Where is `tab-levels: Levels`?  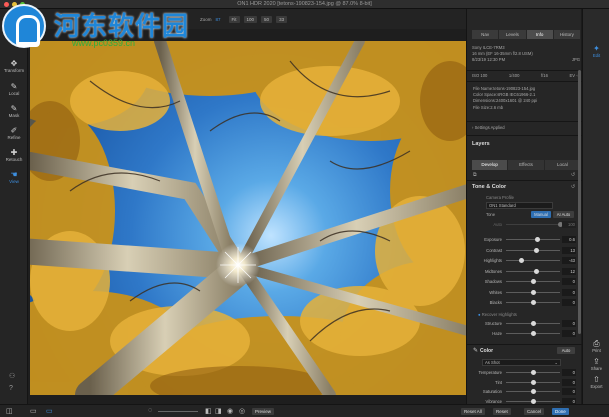 tab-levels: Levels is located at coordinates (512, 34).